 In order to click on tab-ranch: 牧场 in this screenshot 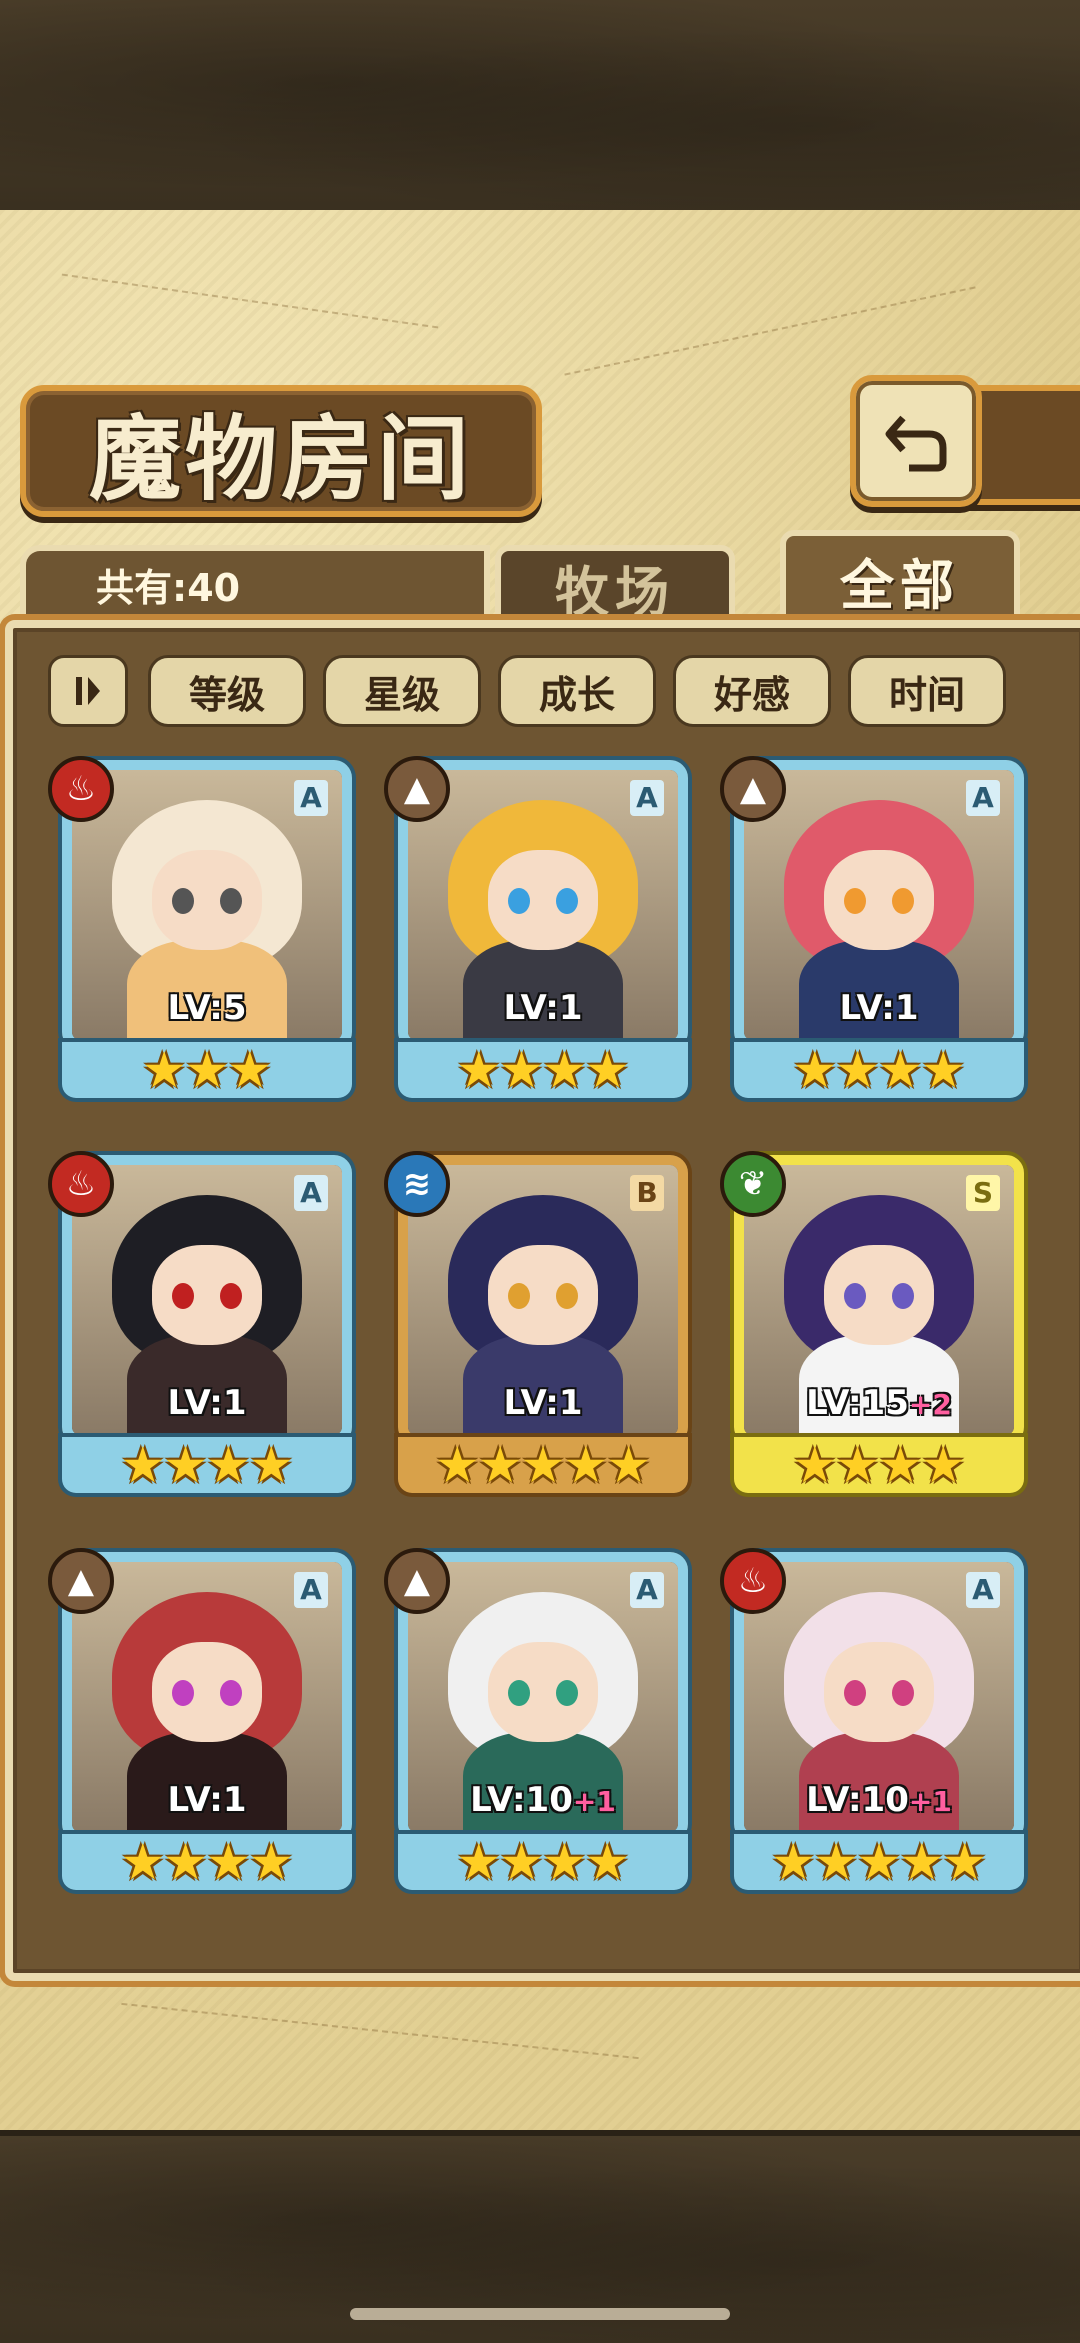, I will do `click(615, 584)`.